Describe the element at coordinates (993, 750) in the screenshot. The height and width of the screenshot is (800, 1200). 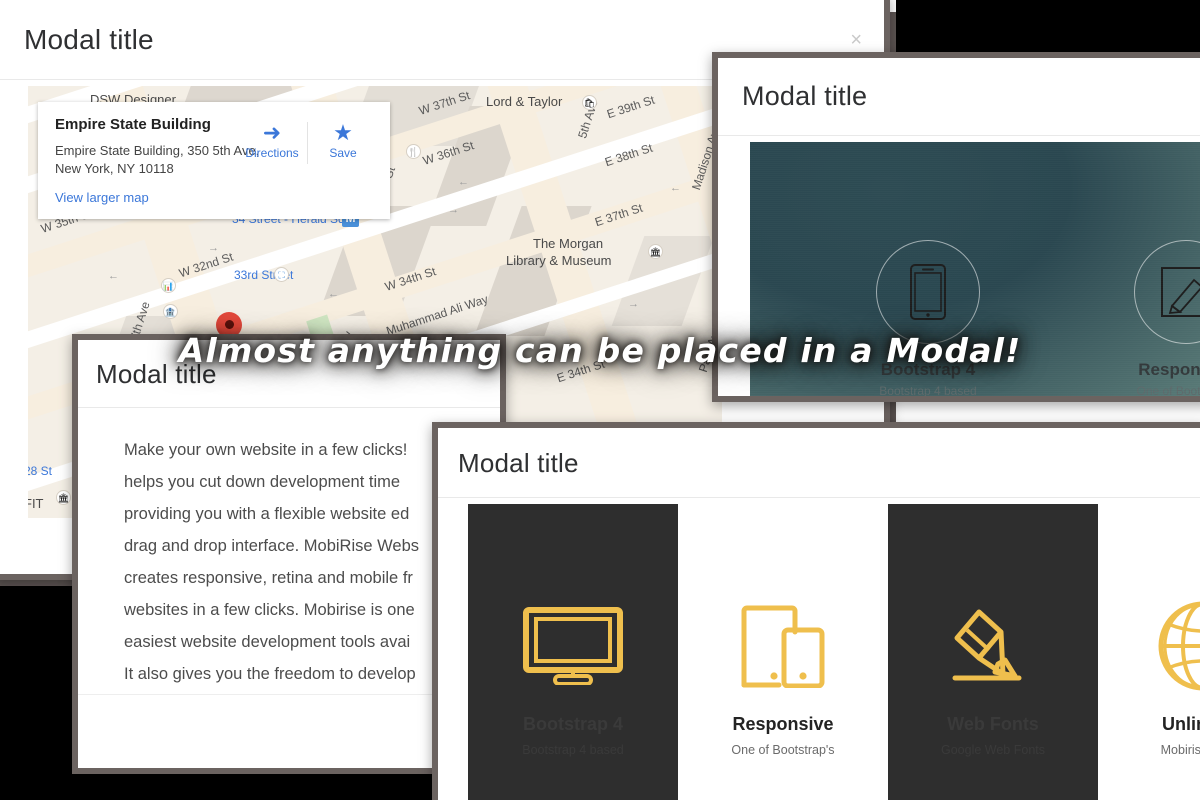
I see `feature-desc: Google Web Fonts` at that location.